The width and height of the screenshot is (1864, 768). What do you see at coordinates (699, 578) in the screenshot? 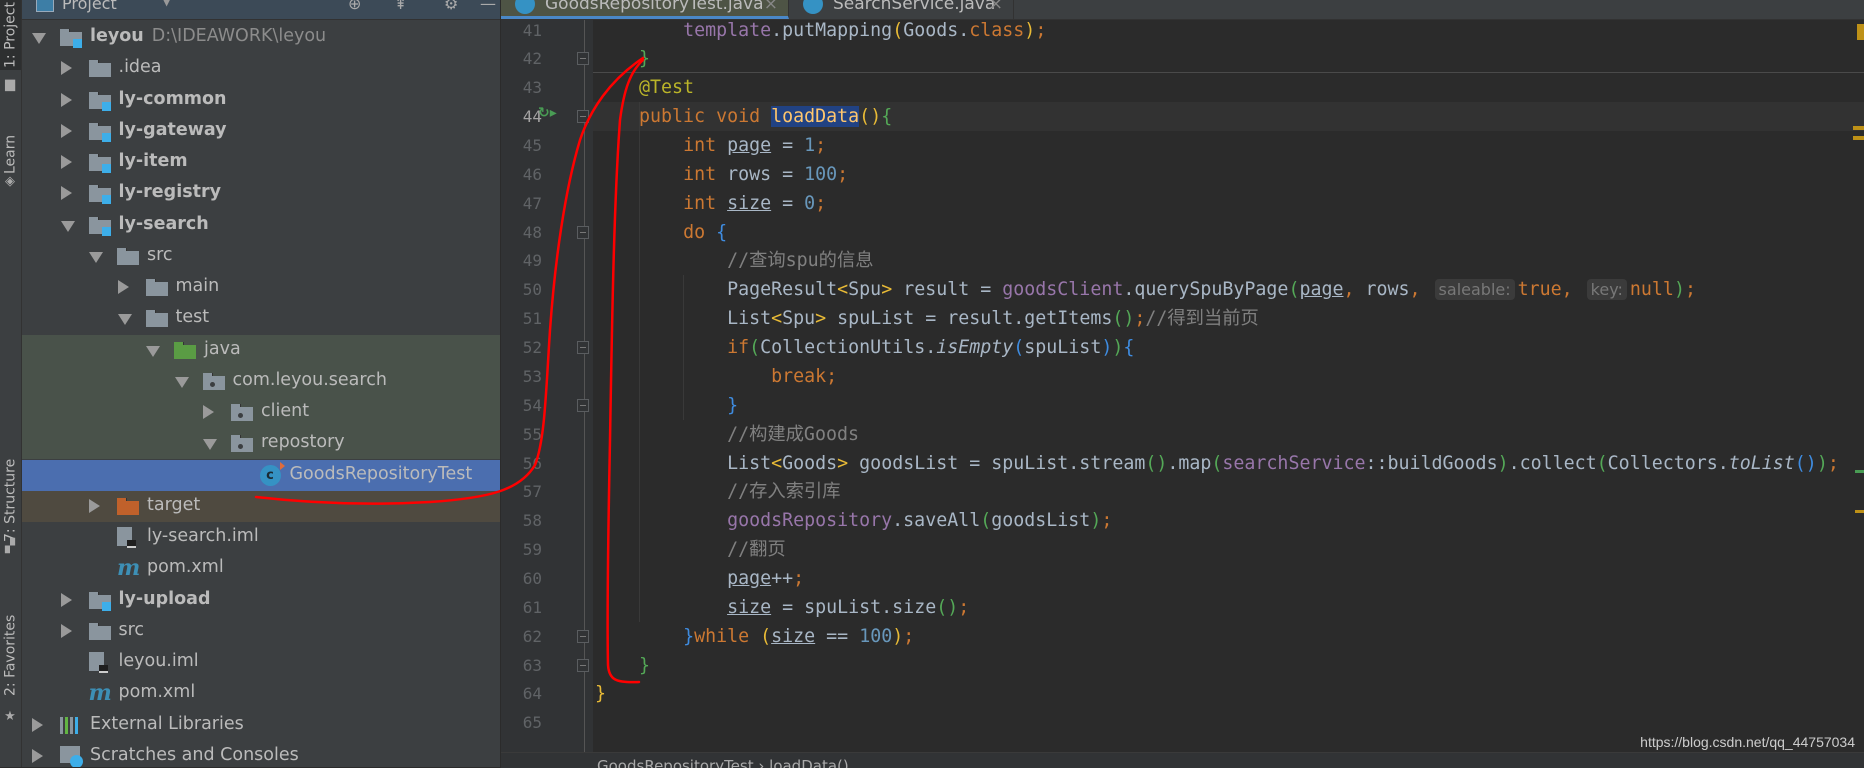
I see `code-line: page++;` at bounding box center [699, 578].